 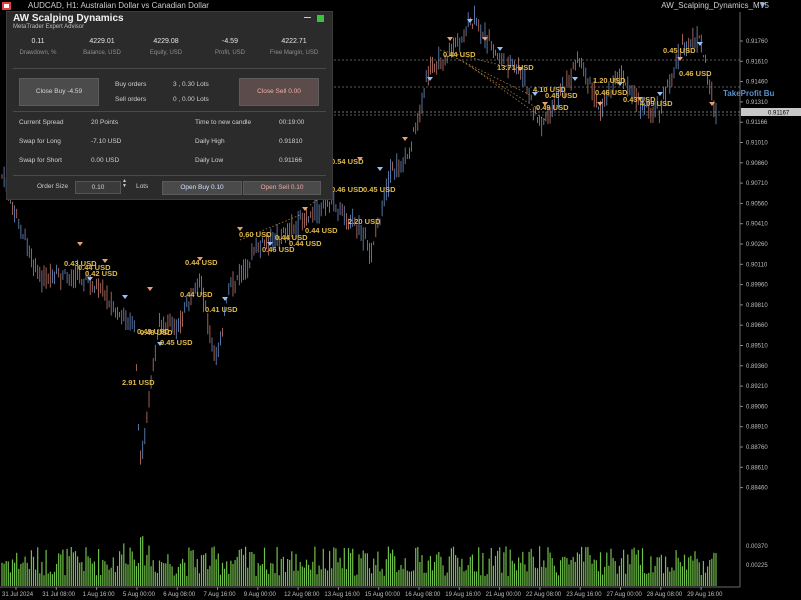 What do you see at coordinates (131, 99) in the screenshot?
I see `sell-orders-label: Sell orders` at bounding box center [131, 99].